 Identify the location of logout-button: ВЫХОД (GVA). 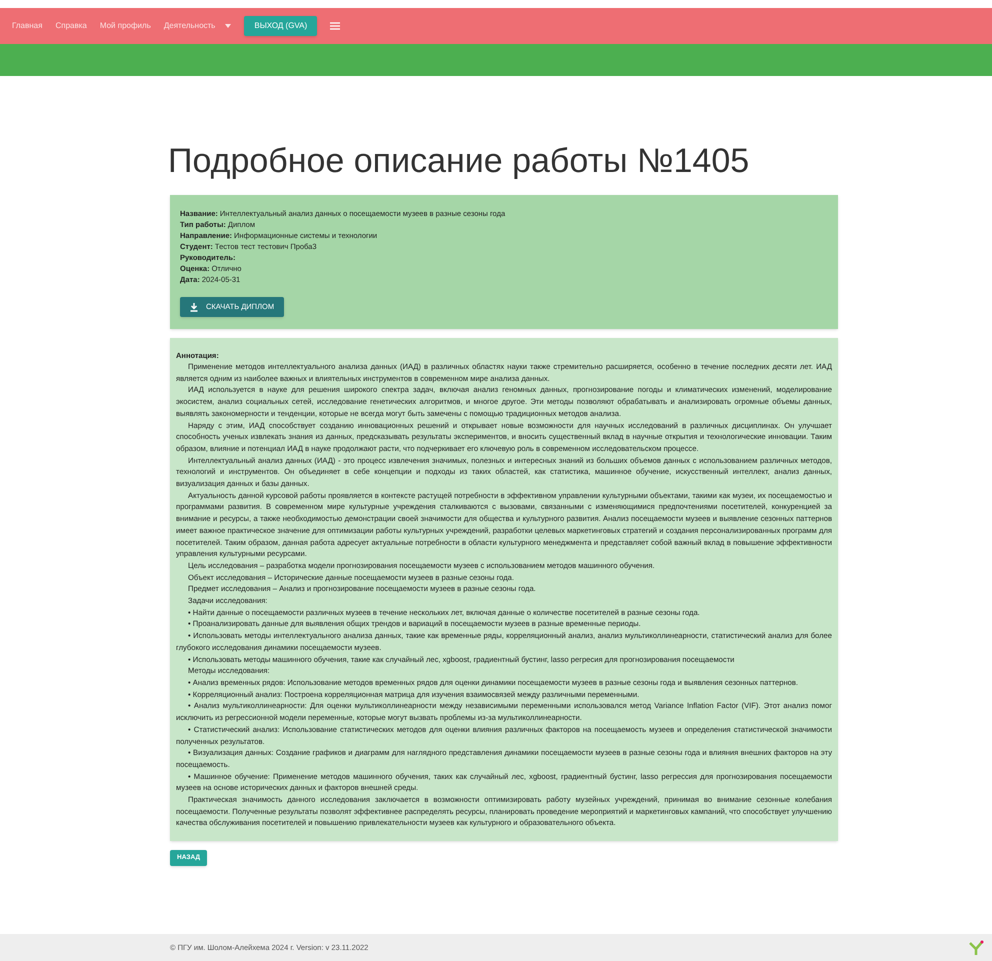
(281, 26).